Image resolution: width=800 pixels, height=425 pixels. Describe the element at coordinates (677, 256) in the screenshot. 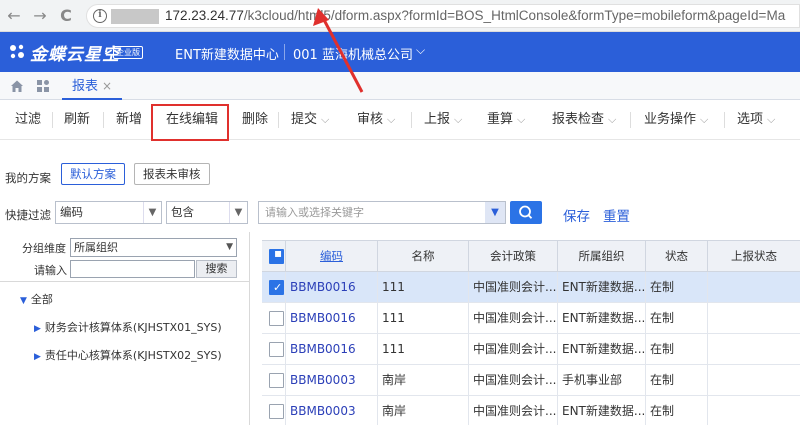

I see `column-header-status: 状态` at that location.